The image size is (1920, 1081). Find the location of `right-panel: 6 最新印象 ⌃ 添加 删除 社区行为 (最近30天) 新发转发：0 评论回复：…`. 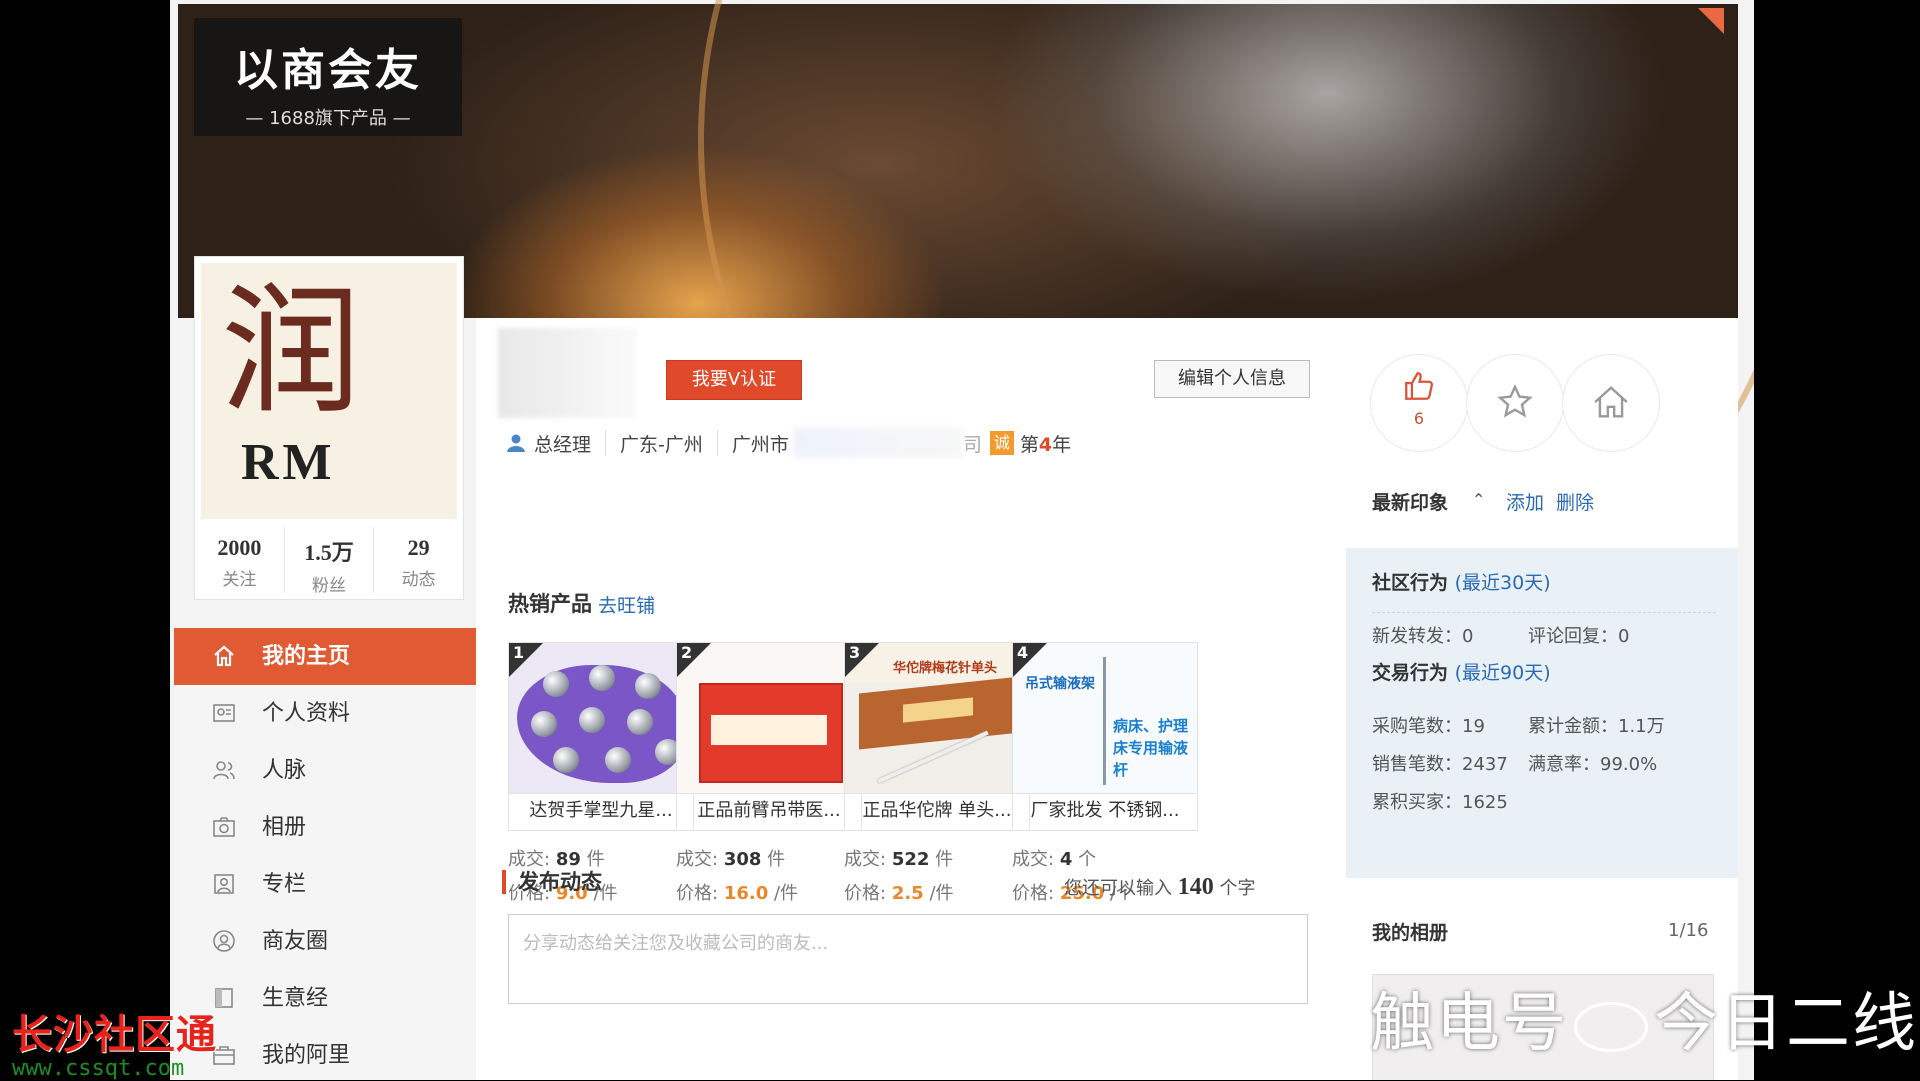

right-panel: 6 最新印象 ⌃ 添加 删除 社区行为 (最近30天) 新发转发：0 评论回复：… is located at coordinates (1542, 699).